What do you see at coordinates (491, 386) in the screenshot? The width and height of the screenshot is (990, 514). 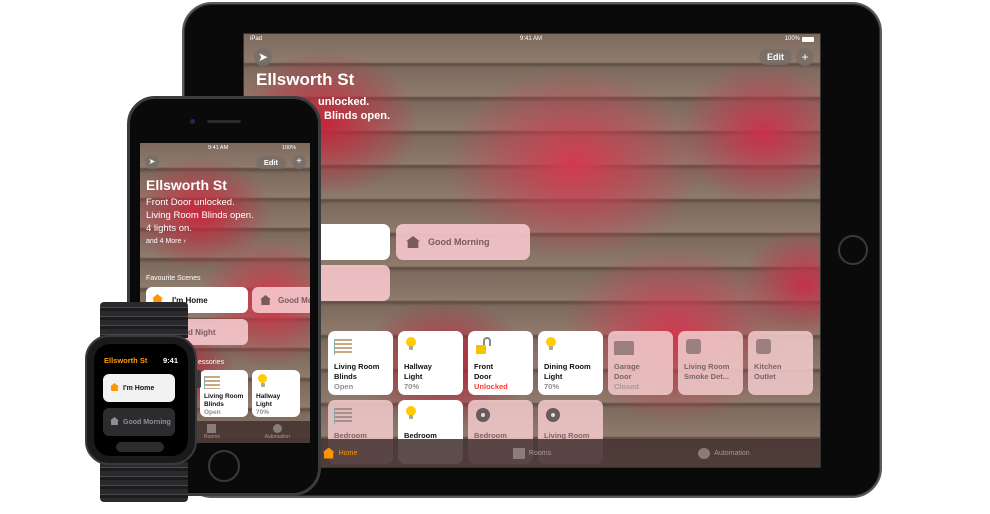 I see `accessory-state: Unlocked` at bounding box center [491, 386].